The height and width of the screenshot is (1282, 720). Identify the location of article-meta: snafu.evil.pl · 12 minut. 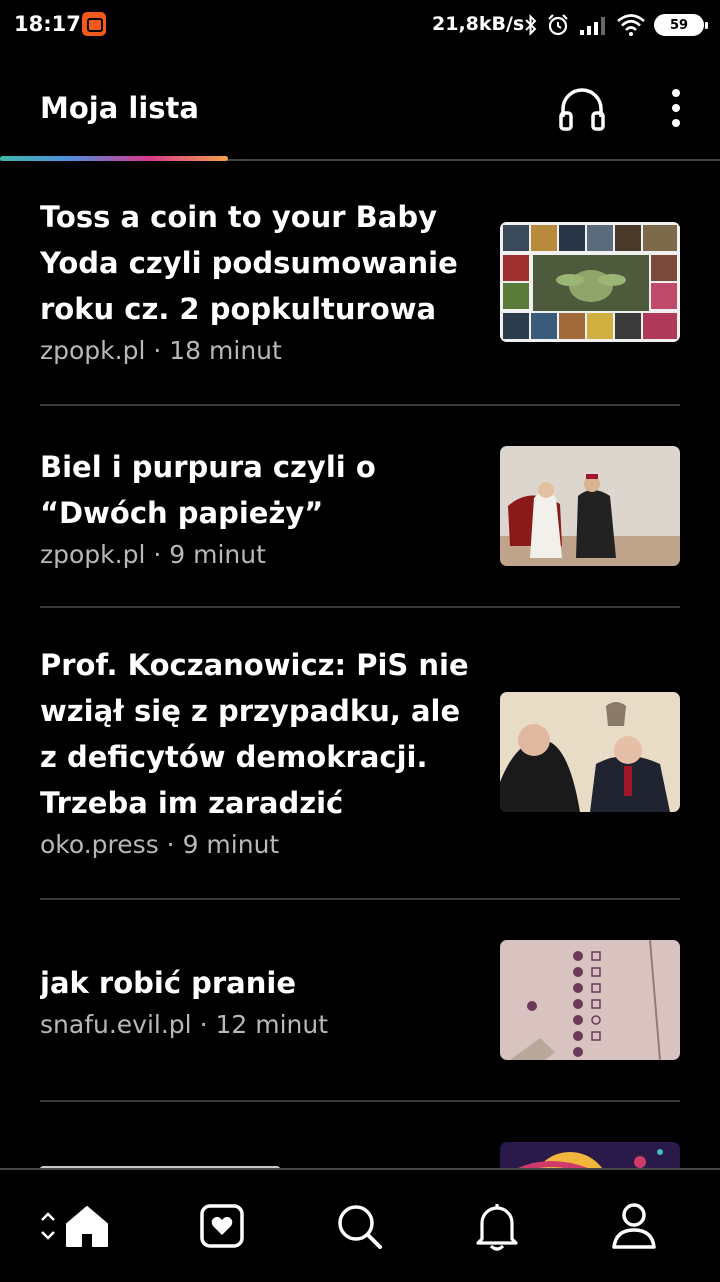
(260, 1025).